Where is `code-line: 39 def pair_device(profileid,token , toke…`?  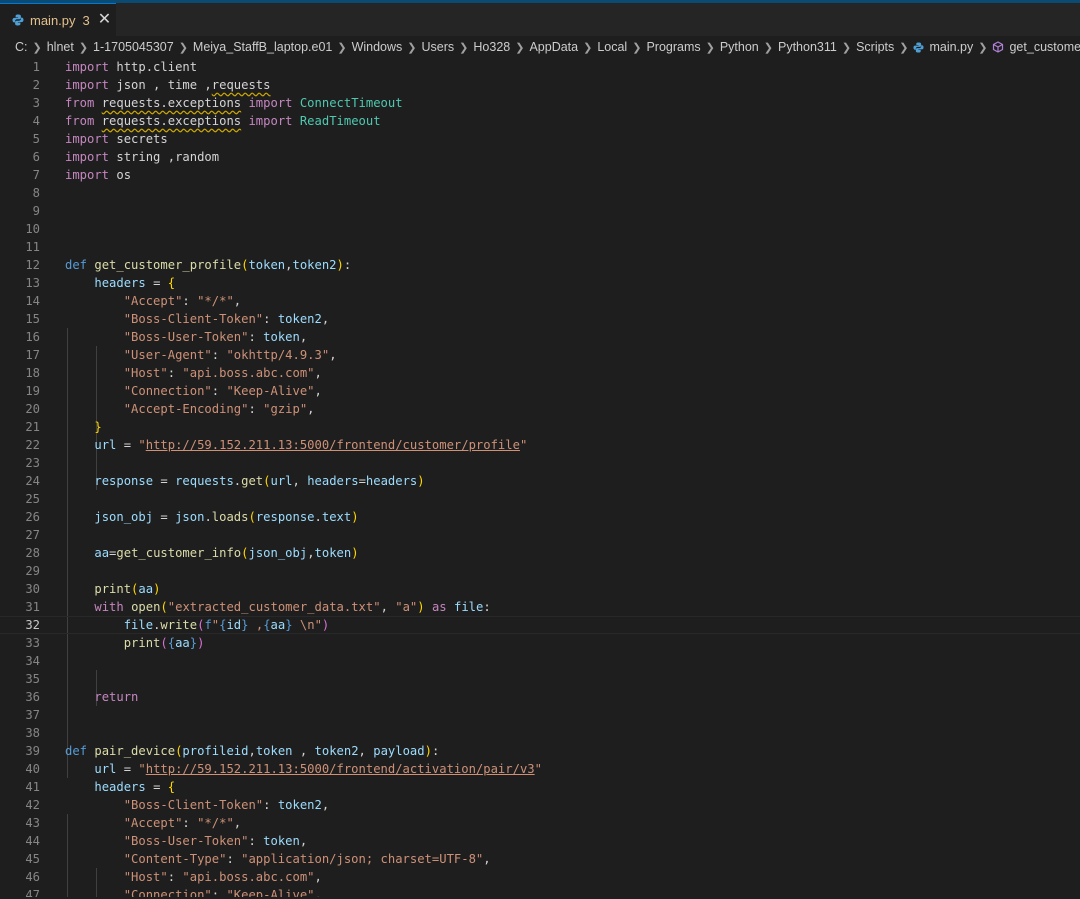
code-line: 39 def pair_device(profileid,token , toke… is located at coordinates (540, 751).